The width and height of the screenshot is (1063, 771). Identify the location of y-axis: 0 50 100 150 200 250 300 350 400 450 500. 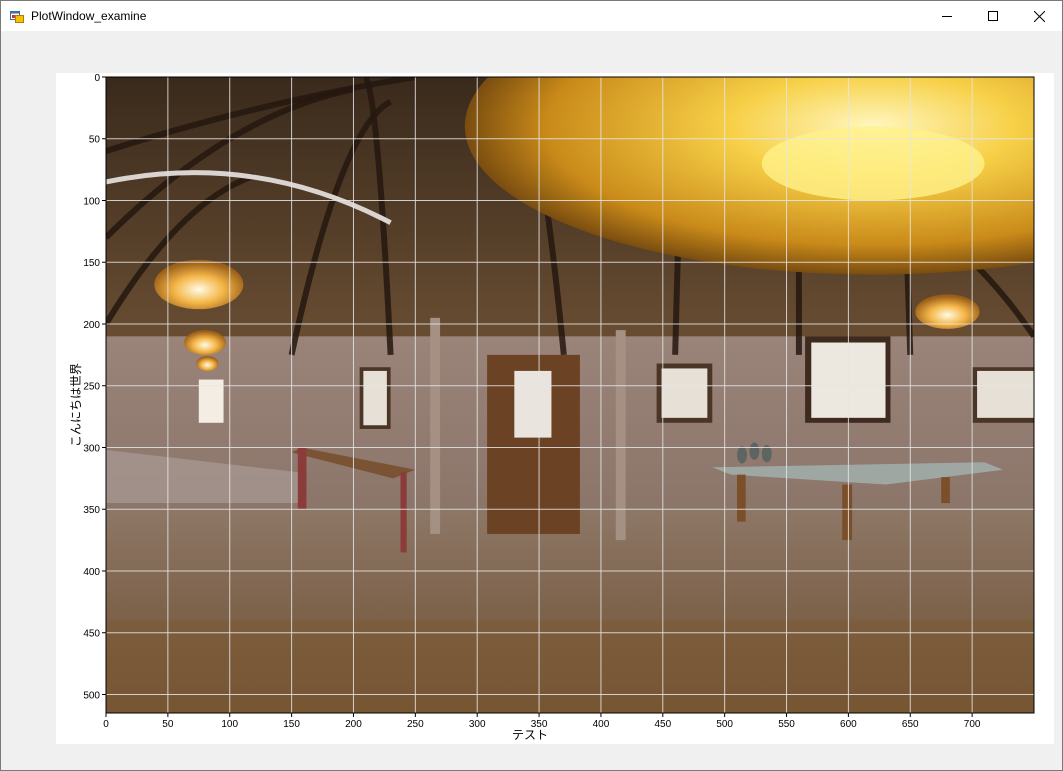
(94, 387).